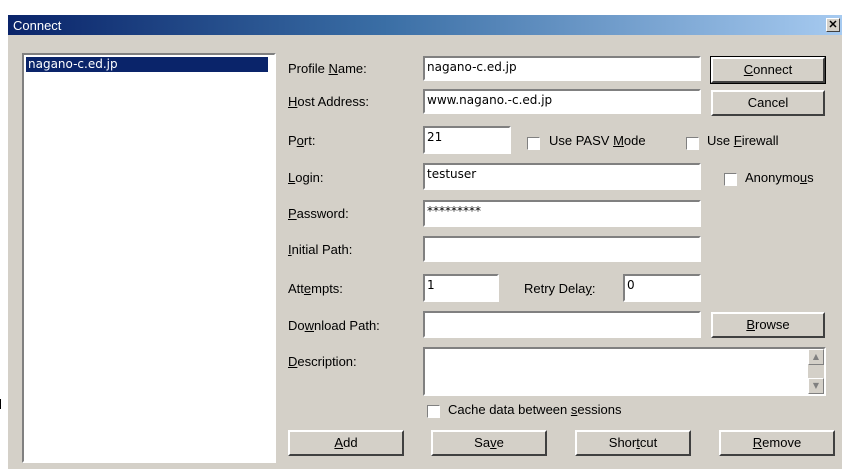  I want to click on port-input: 21, so click(467, 140).